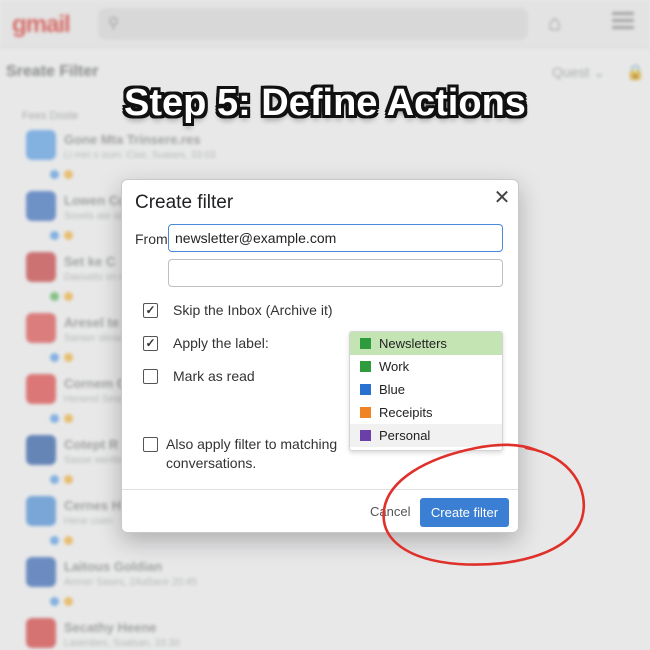 This screenshot has width=650, height=650. I want to click on skip-inbox-label: Skip the Inbox (Archive it), so click(253, 310).